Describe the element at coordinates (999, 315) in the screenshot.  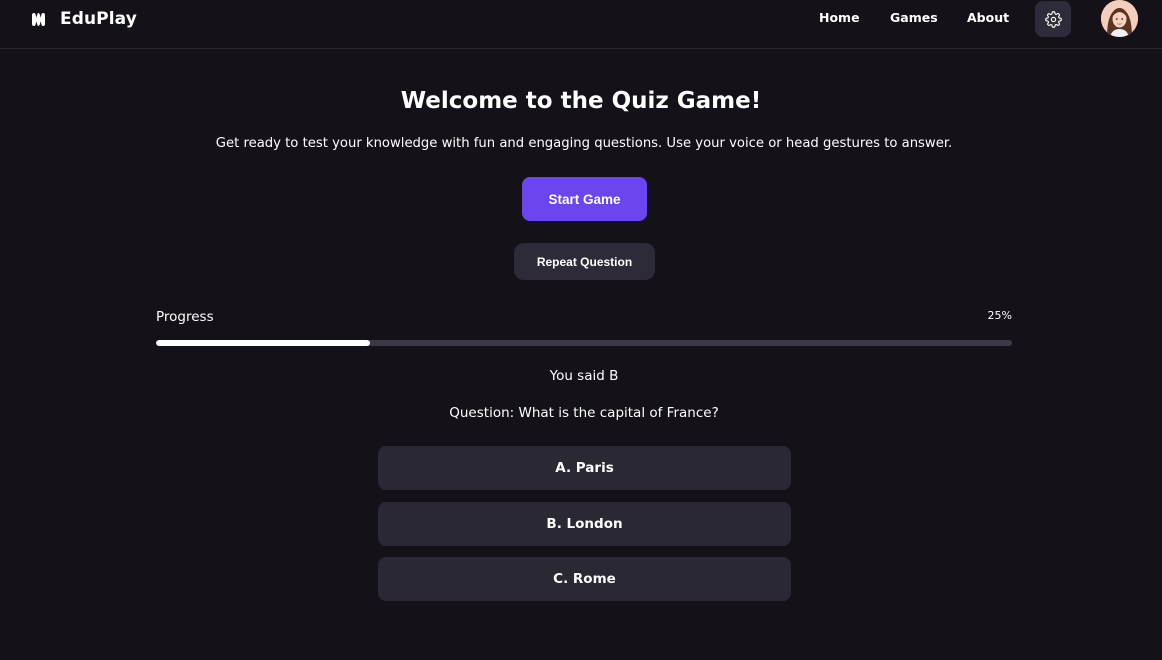
I see `progress-percent: 25%` at that location.